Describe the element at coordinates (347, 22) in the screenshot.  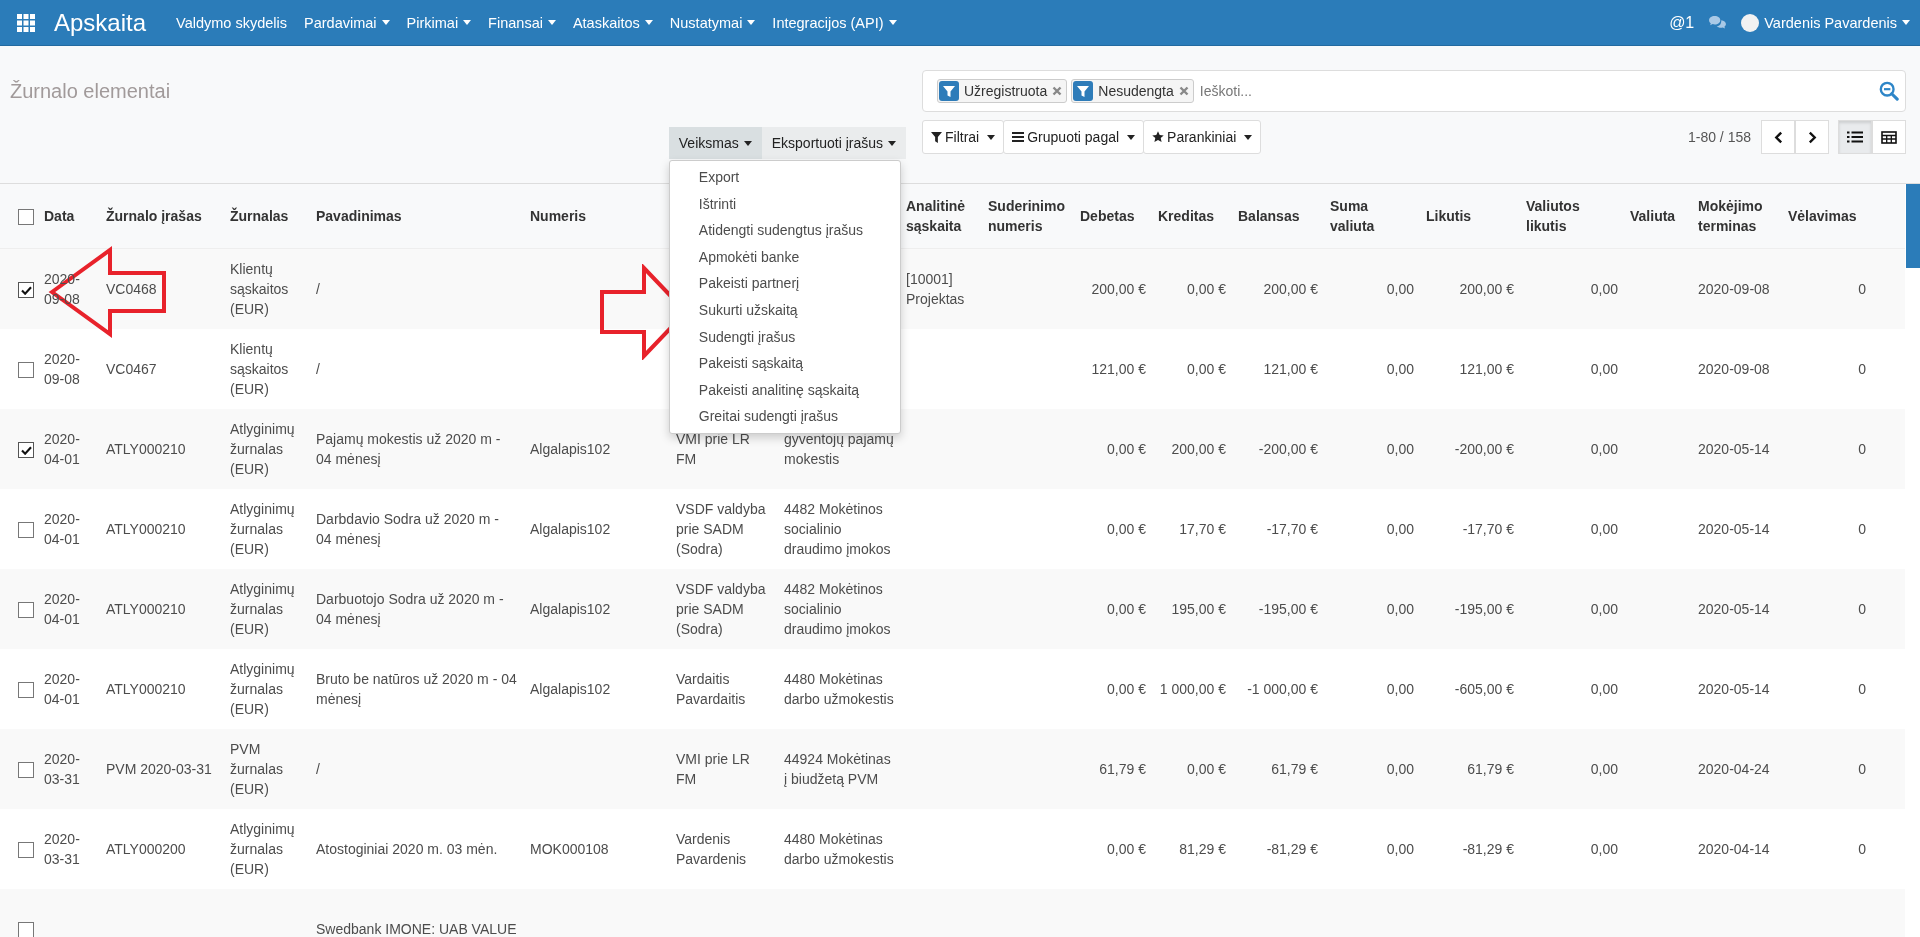
I see `menu-item: Pardavimai` at that location.